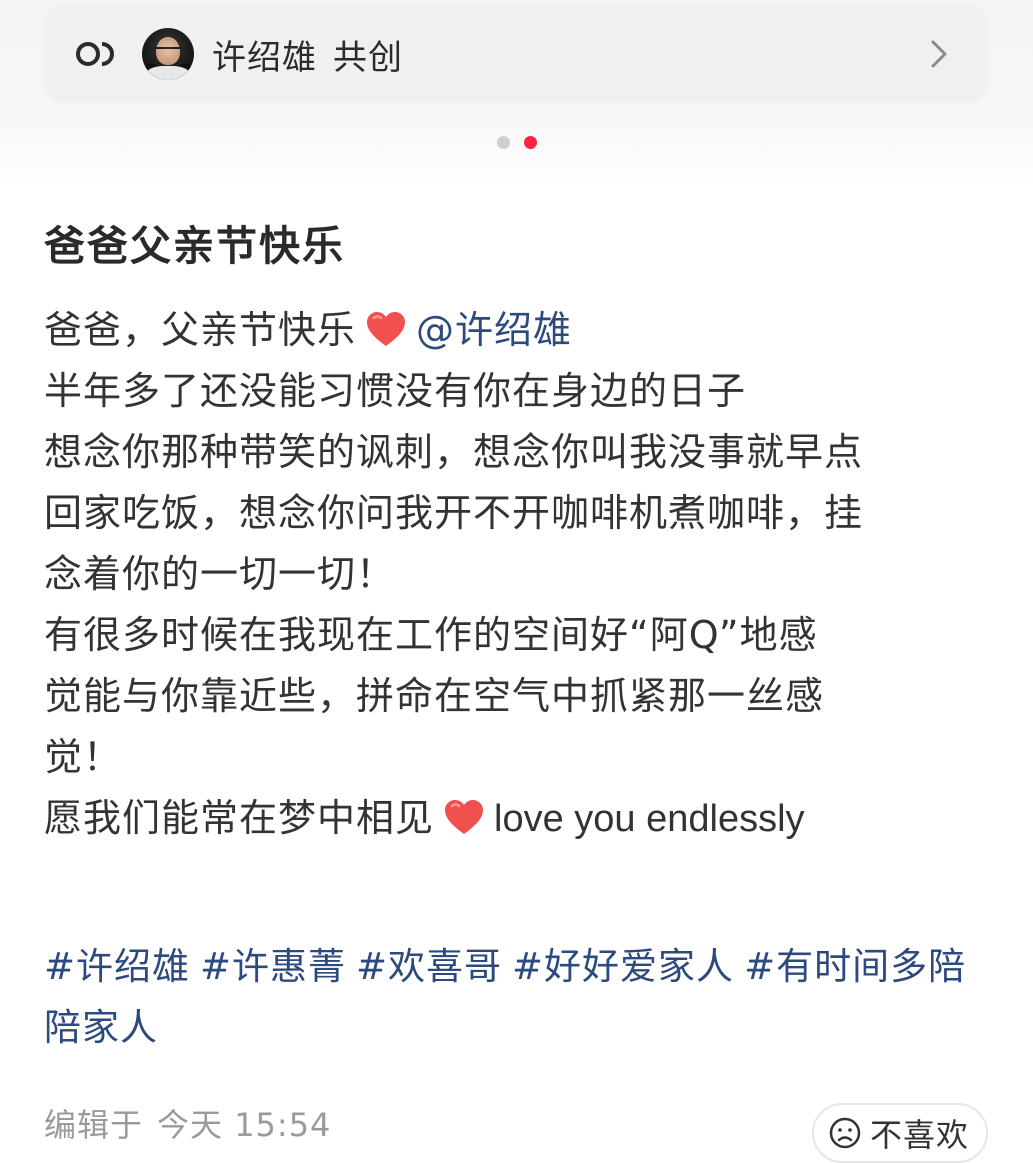 The image size is (1033, 1163). I want to click on frown-face-icon, so click(845, 1133).